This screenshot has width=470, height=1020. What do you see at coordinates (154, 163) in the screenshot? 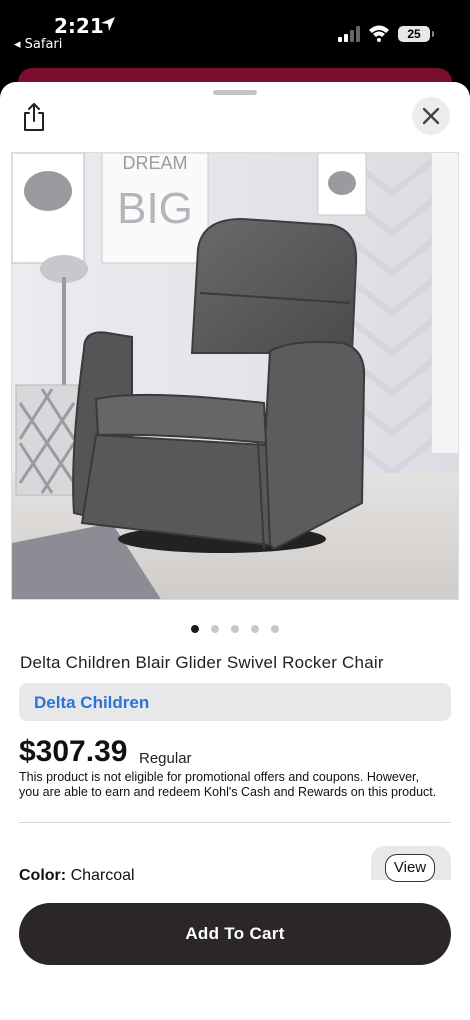
I see `svg-text: DREAM` at bounding box center [154, 163].